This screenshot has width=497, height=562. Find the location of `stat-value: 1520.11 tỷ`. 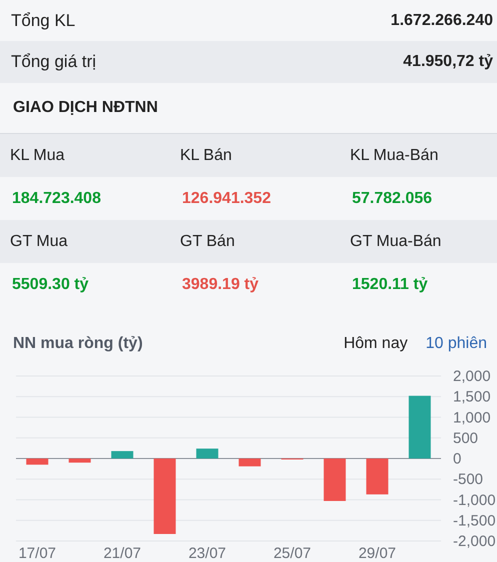

stat-value: 1520.11 tỷ is located at coordinates (390, 285).